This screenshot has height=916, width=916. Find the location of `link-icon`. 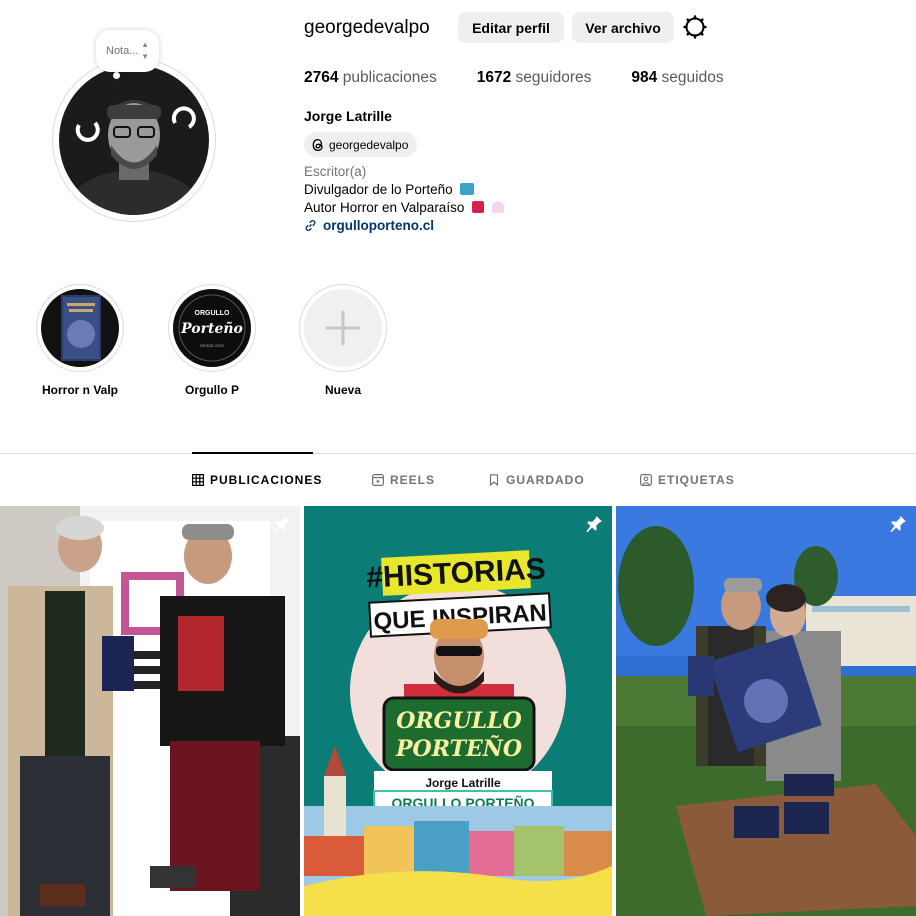

link-icon is located at coordinates (310, 225).